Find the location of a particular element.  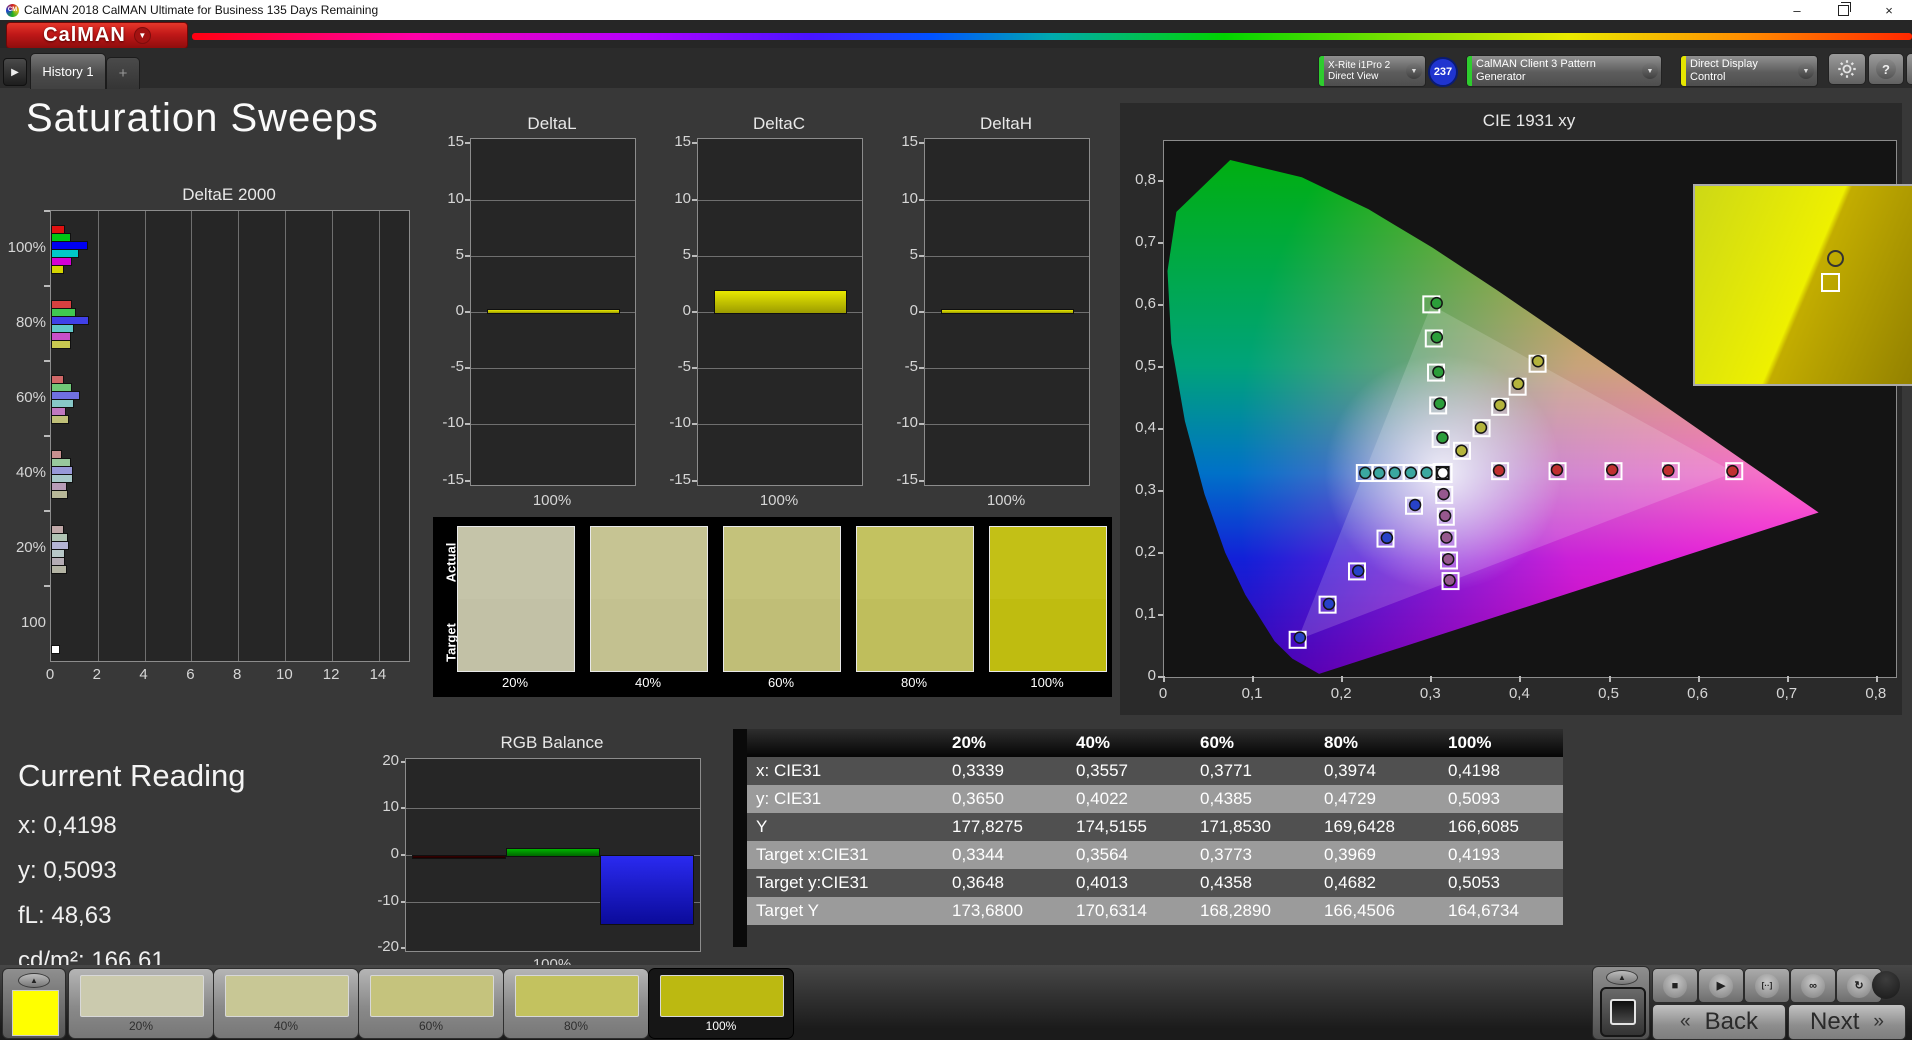

stop-measure-button is located at coordinates (1623, 1012).